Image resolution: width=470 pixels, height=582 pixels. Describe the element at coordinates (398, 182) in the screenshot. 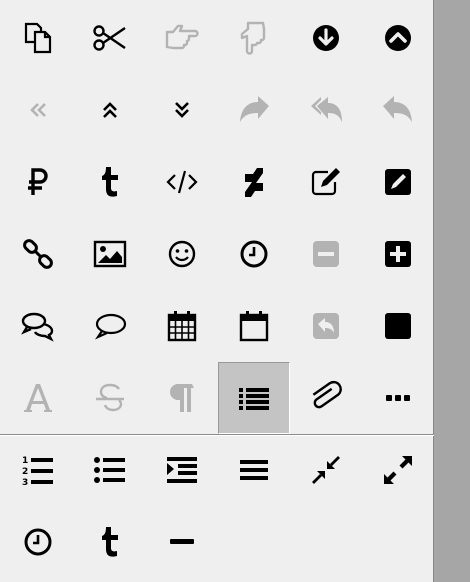

I see `pencil-square-icon` at that location.